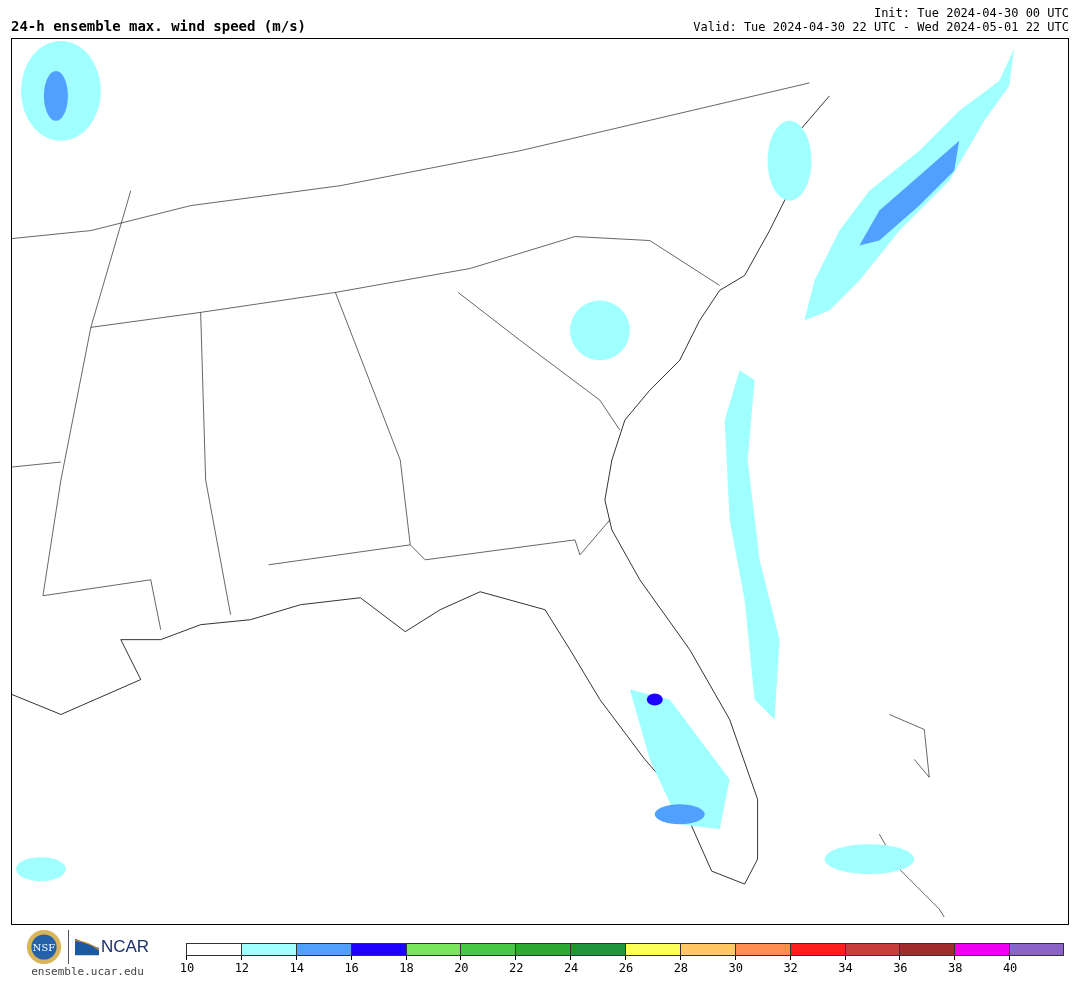  Describe the element at coordinates (735, 968) in the screenshot. I see `colorbar-tick-label: 30` at that location.